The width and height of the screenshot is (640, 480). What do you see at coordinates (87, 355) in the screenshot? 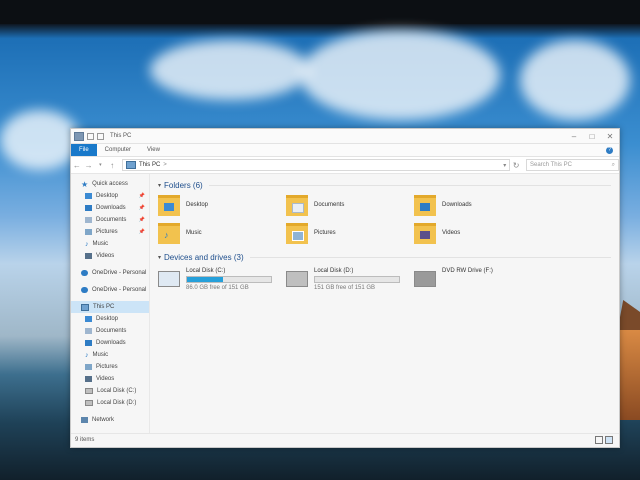
I see `music-icon: ♪` at bounding box center [87, 355].